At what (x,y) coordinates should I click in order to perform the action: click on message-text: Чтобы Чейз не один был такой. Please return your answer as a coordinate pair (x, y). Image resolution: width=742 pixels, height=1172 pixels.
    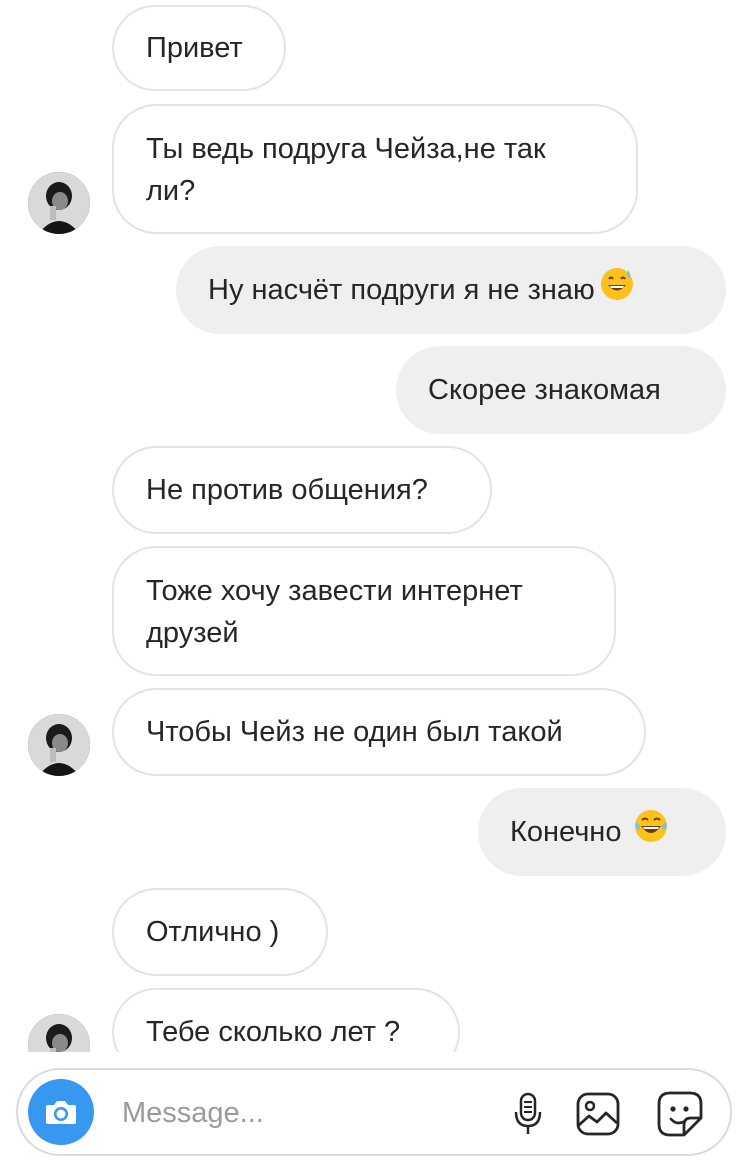
    Looking at the image, I should click on (354, 732).